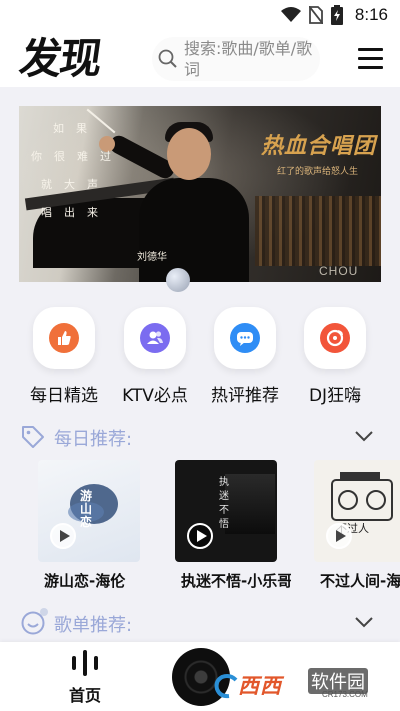 This screenshot has width=400, height=711. I want to click on banner-corner-text: CHOU, so click(339, 271).